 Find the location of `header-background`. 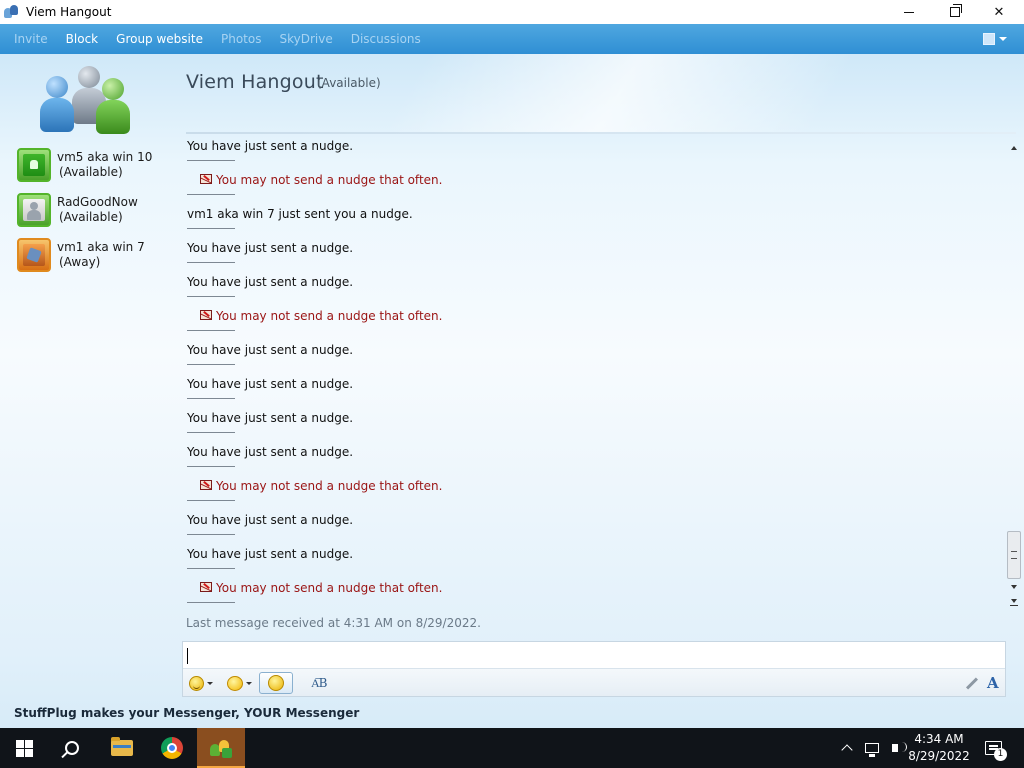

header-background is located at coordinates (512, 94).